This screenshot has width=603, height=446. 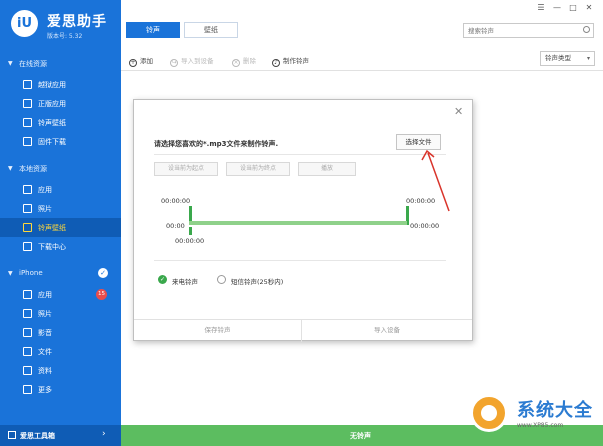 I want to click on radio-sms, so click(x=221, y=279).